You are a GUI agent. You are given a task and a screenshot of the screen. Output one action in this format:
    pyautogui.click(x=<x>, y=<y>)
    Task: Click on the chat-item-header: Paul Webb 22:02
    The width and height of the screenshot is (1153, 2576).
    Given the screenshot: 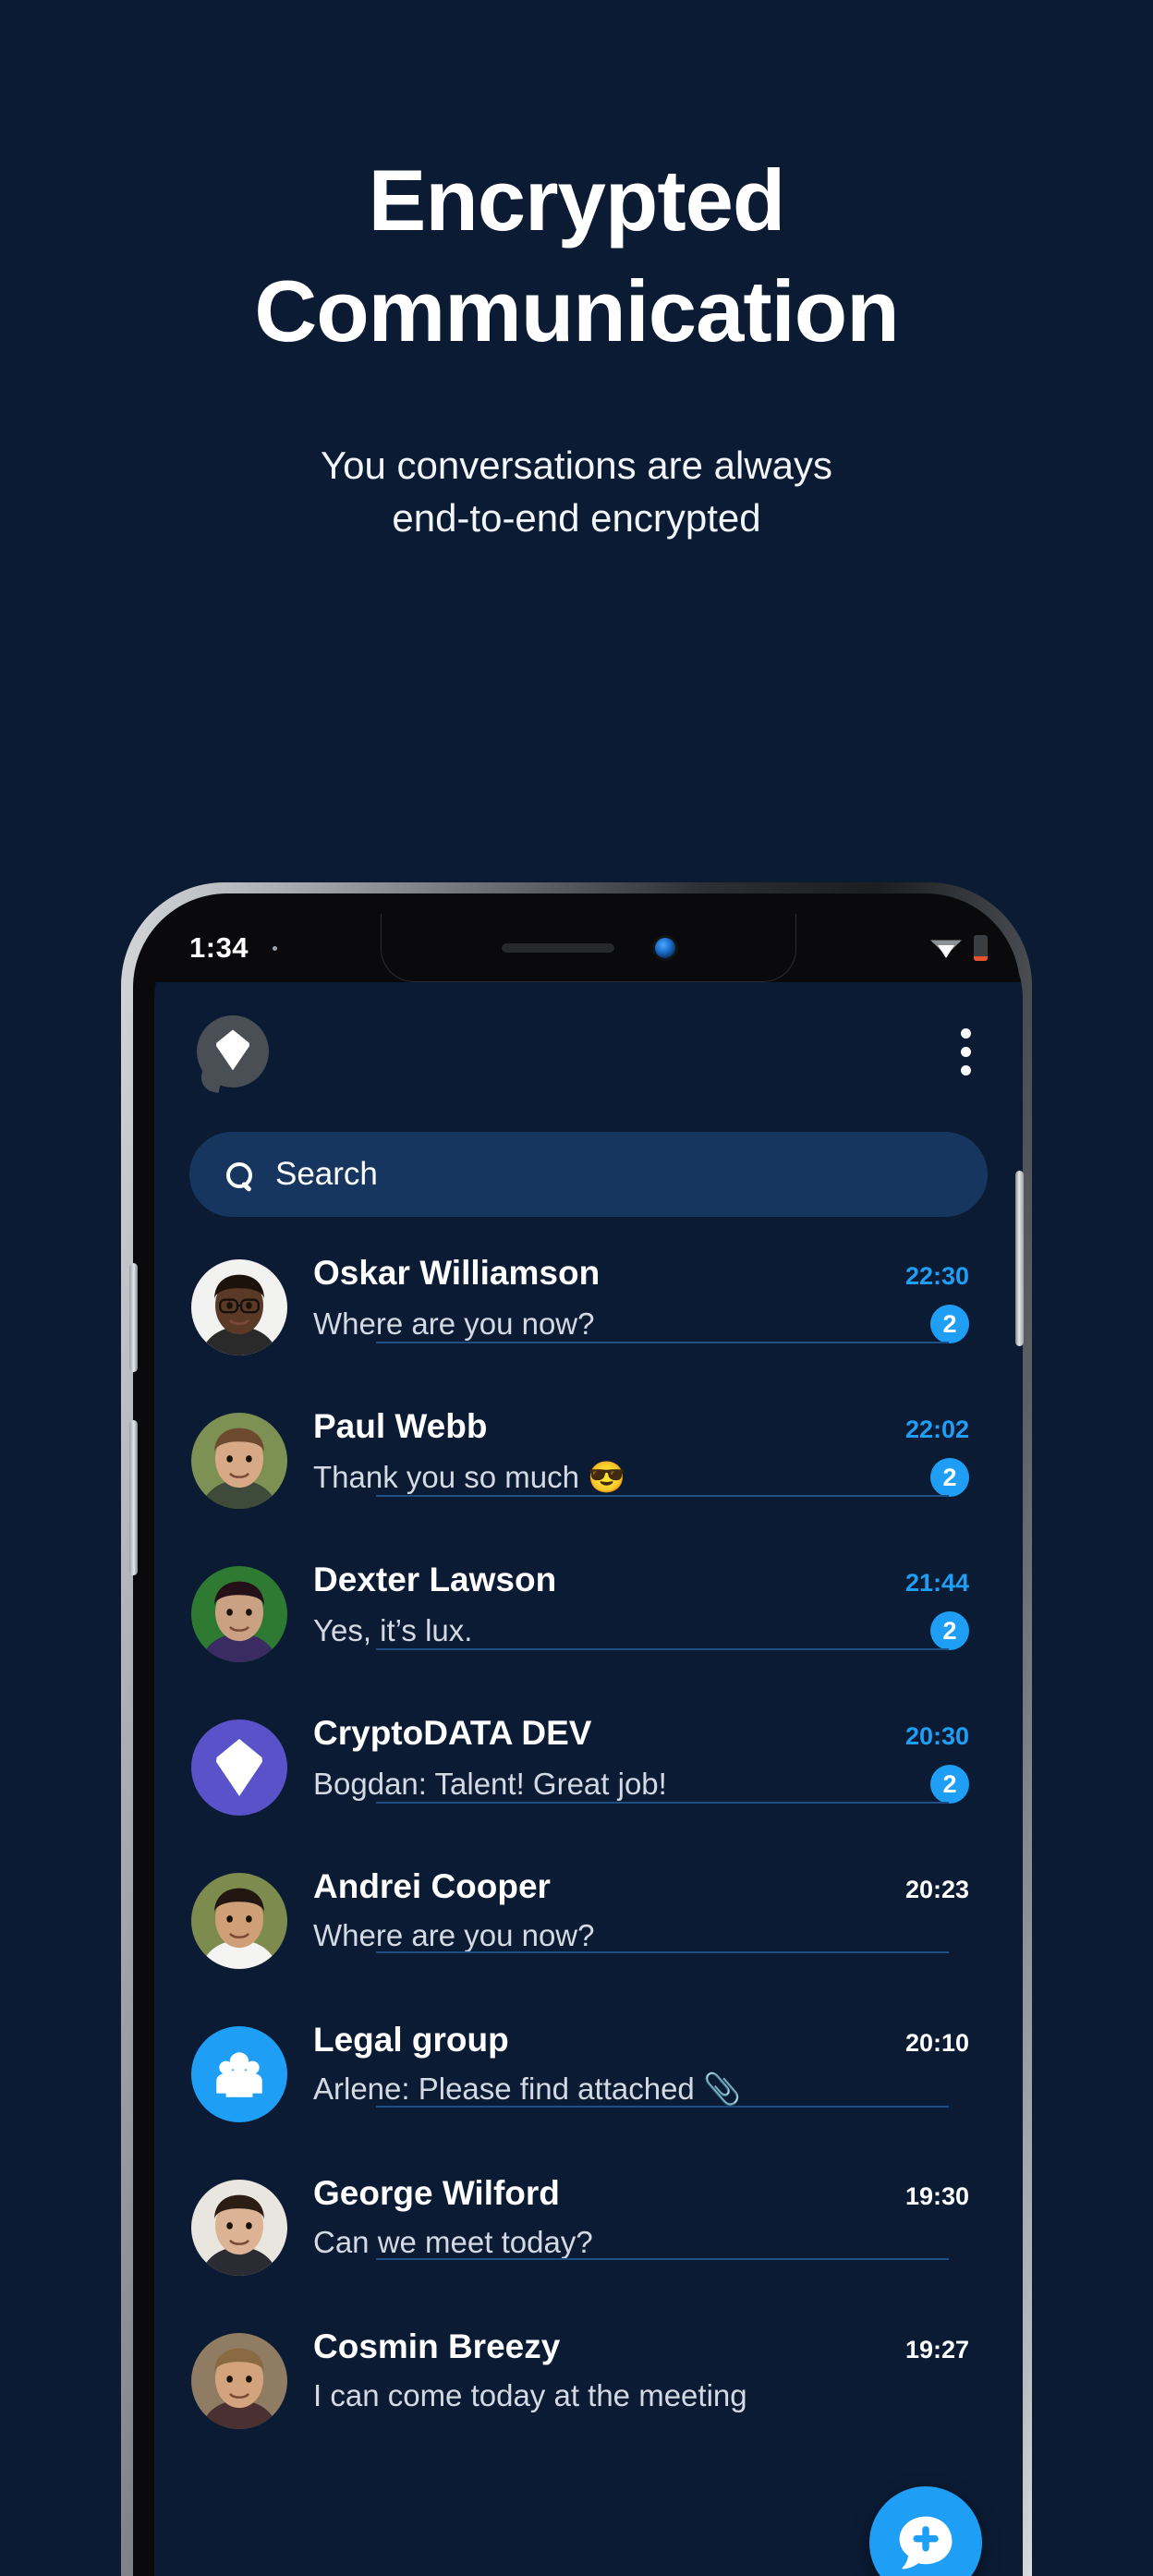 What is the action you would take?
    pyautogui.click(x=641, y=1426)
    